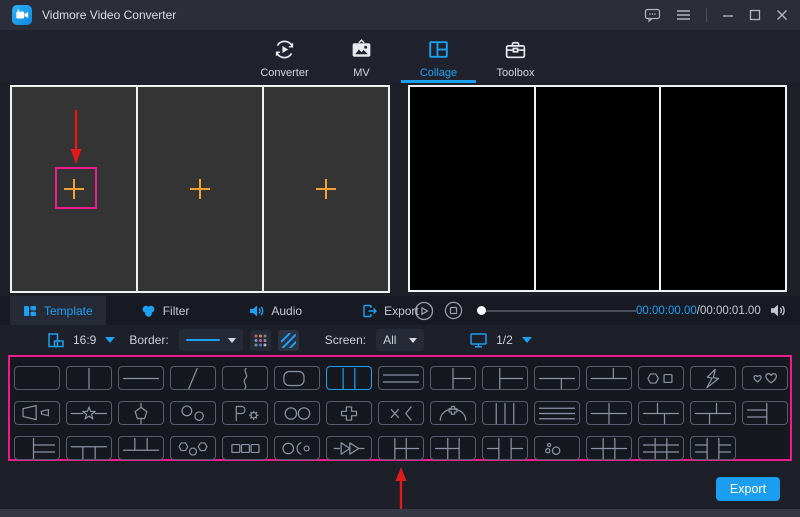 This screenshot has height=517, width=800. I want to click on template-hex-circle-hex, so click(193, 448).